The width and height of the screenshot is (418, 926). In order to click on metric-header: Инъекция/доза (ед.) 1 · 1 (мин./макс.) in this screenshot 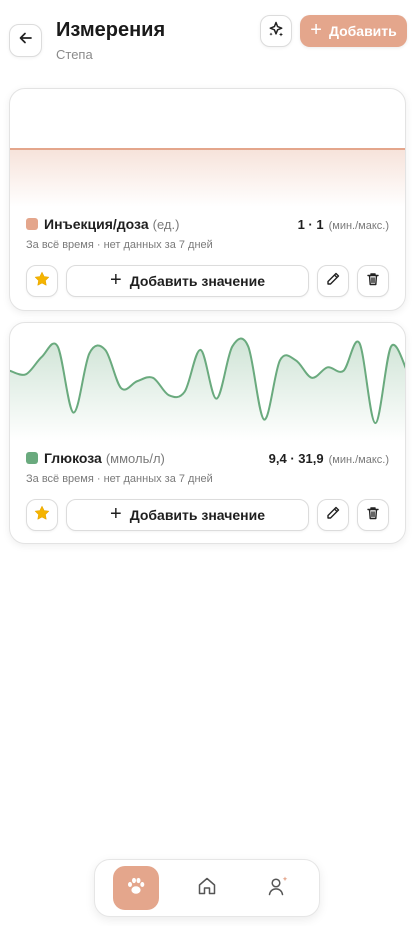, I will do `click(207, 224)`.